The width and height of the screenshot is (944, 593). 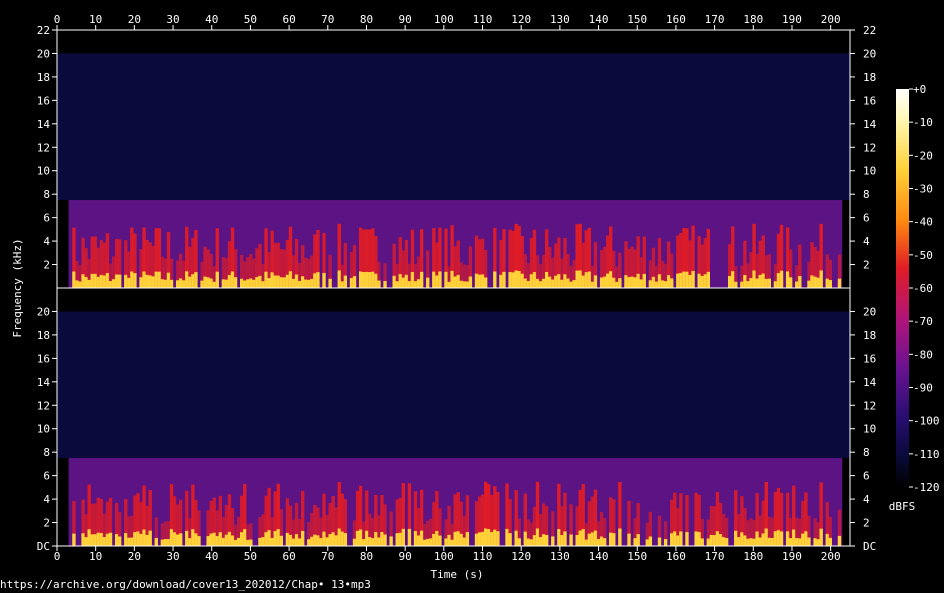 I want to click on y-tick-label-left: 14, so click(x=44, y=382).